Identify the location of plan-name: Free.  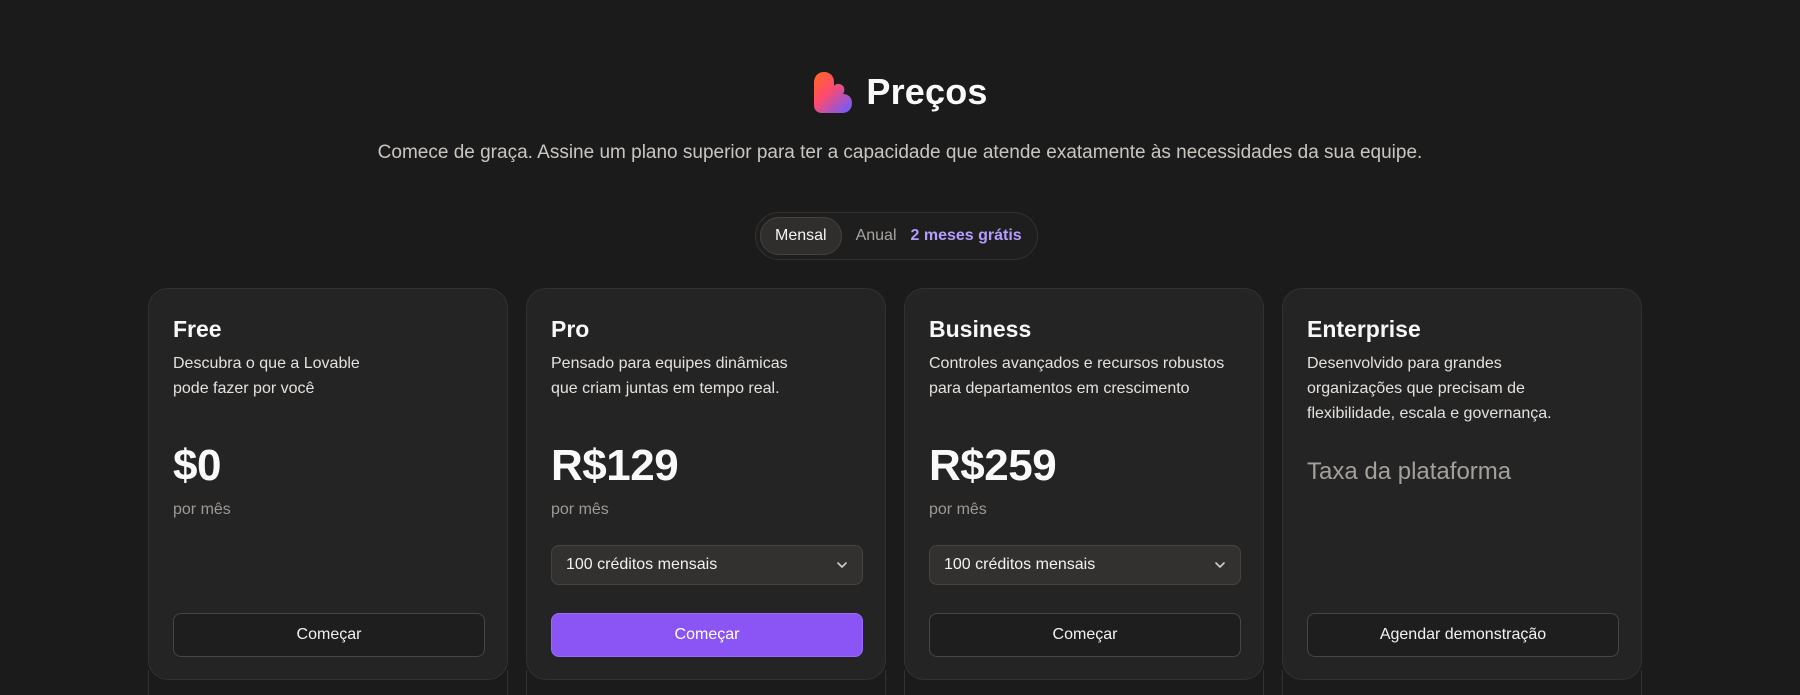
(197, 329).